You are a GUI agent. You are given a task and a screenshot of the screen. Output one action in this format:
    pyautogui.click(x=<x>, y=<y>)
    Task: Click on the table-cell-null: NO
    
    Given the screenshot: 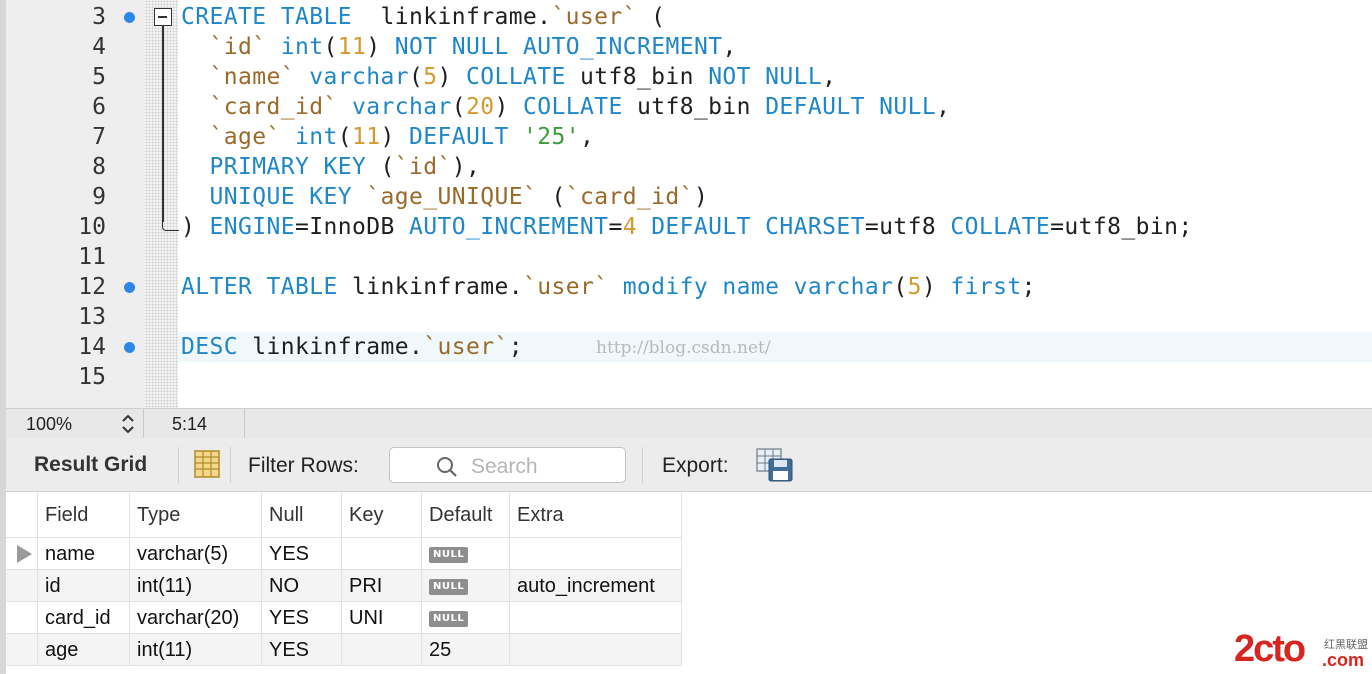 What is the action you would take?
    pyautogui.click(x=302, y=585)
    